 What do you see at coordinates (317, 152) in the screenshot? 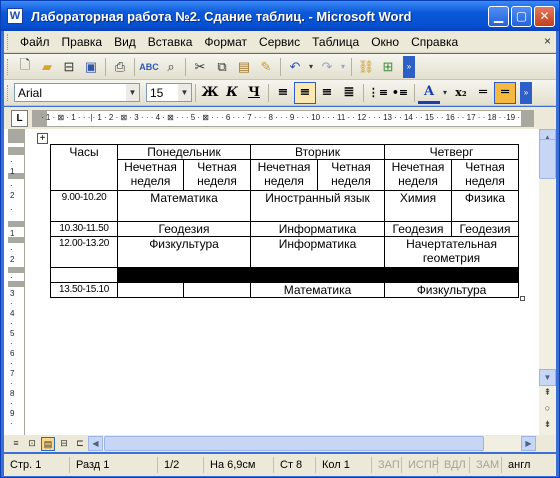
I see `table-header-tuesday: Вторник` at bounding box center [317, 152].